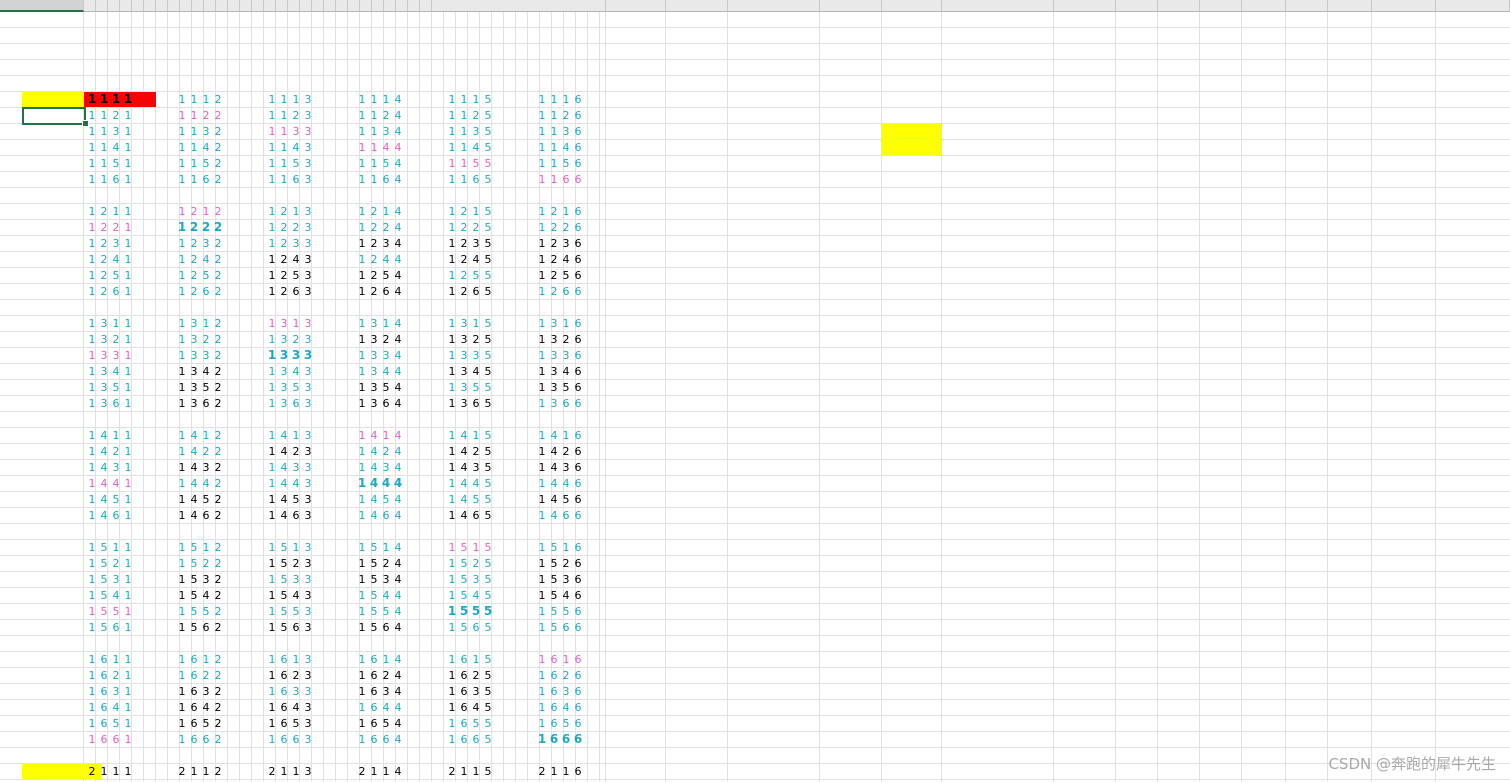 Image resolution: width=1510 pixels, height=782 pixels. I want to click on column-header-ap, so click(126, 6).